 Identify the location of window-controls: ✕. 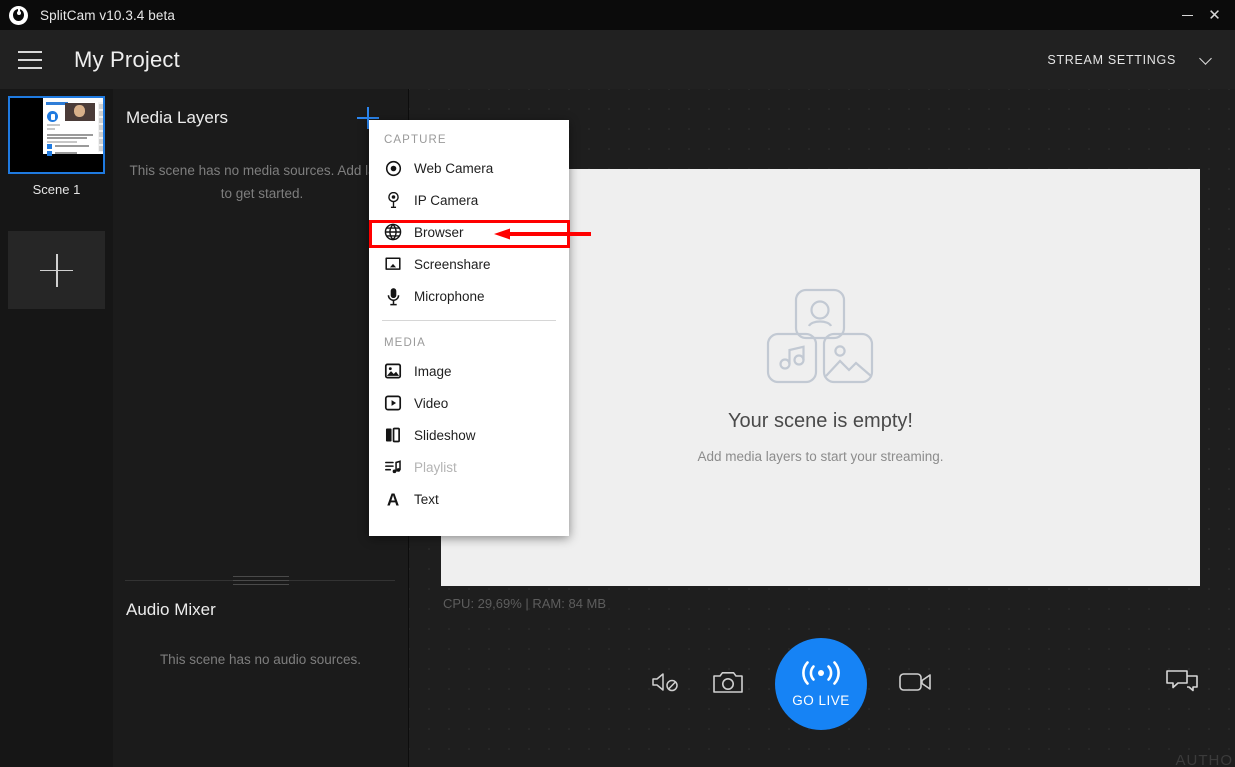
(1204, 15).